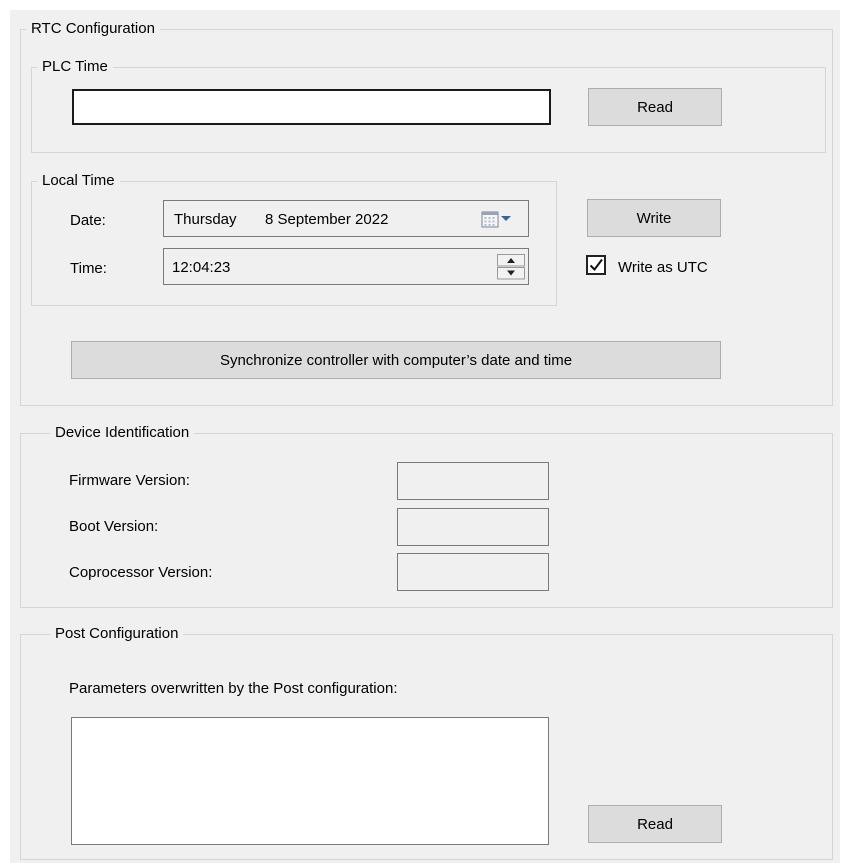 The height and width of the screenshot is (863, 850). I want to click on calendar-dropdown-icon, so click(500, 219).